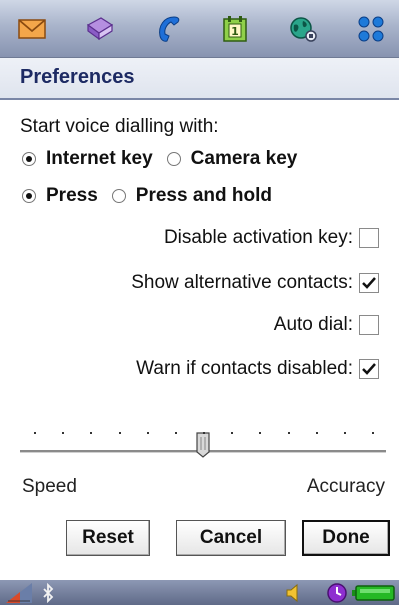 The image size is (399, 605). What do you see at coordinates (346, 538) in the screenshot?
I see `done-button: Done` at bounding box center [346, 538].